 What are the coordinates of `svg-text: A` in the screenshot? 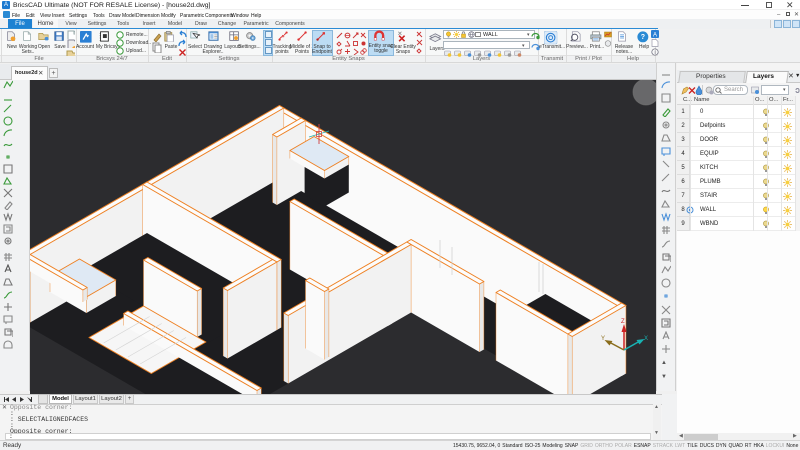 It's located at (655, 36).